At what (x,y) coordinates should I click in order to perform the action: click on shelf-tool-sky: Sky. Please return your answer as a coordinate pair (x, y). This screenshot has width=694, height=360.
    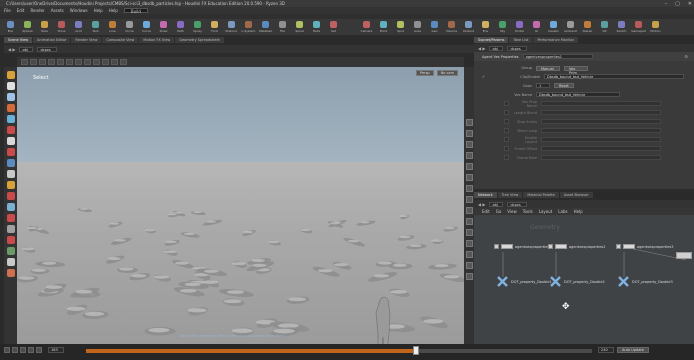
    Looking at the image, I should click on (502, 26).